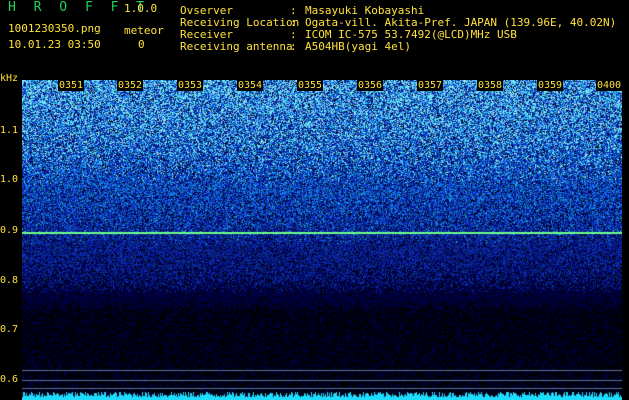 The height and width of the screenshot is (400, 629). I want to click on capture-datetime: 10.01.23 03:50, so click(54, 44).